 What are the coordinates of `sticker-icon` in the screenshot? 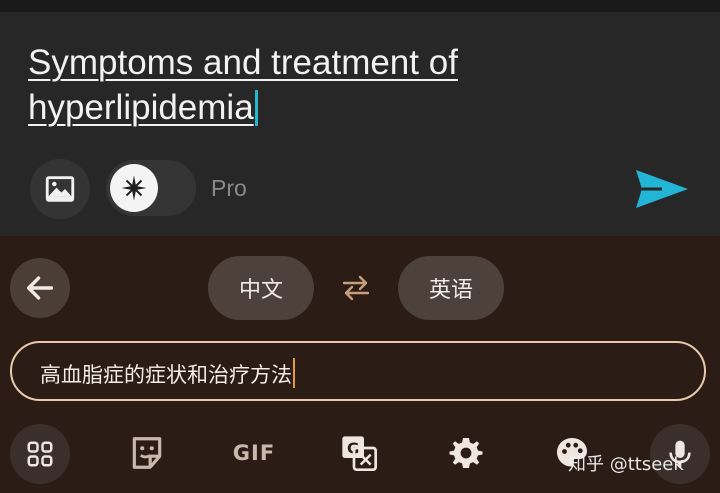 It's located at (147, 453).